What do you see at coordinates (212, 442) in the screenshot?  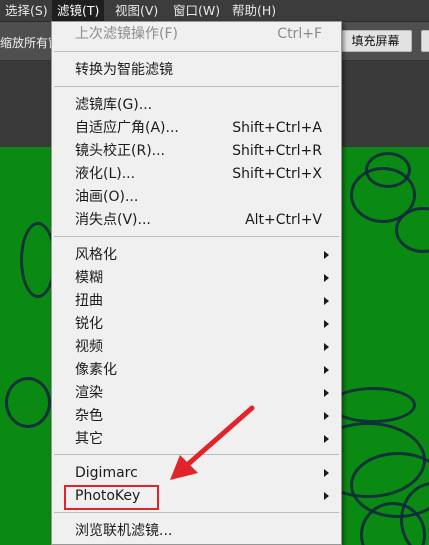 I see `annotation-arrow-icon` at bounding box center [212, 442].